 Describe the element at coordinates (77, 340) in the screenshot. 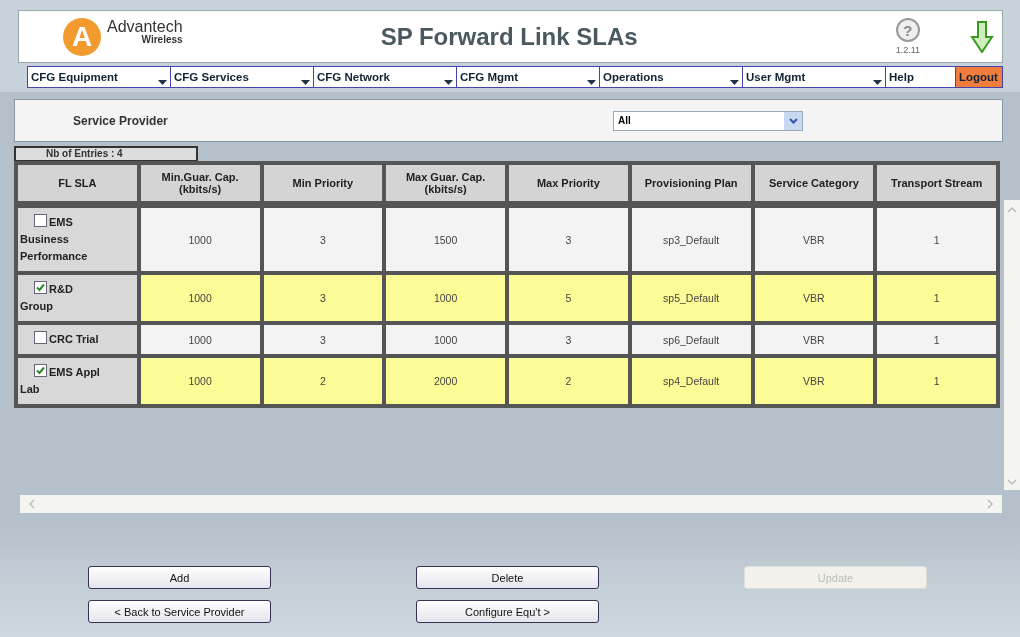

I see `row-name-cell: CRC Trial` at that location.